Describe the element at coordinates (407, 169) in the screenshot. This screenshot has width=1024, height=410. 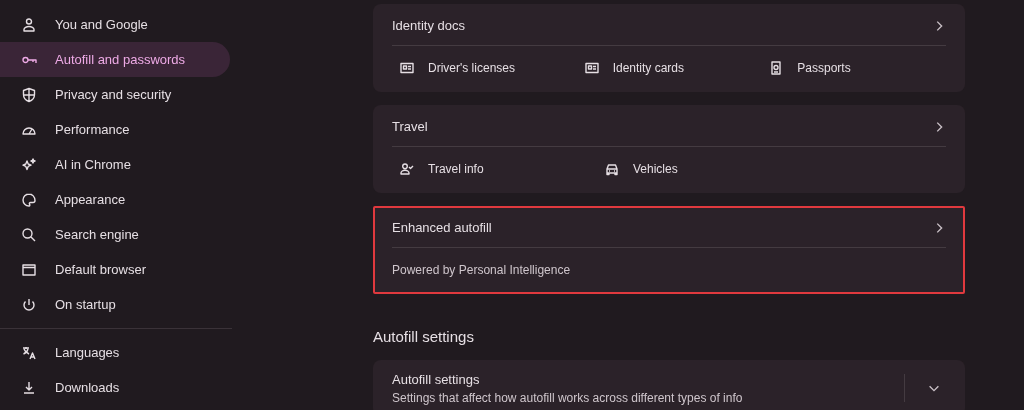
I see `person-check-icon` at that location.